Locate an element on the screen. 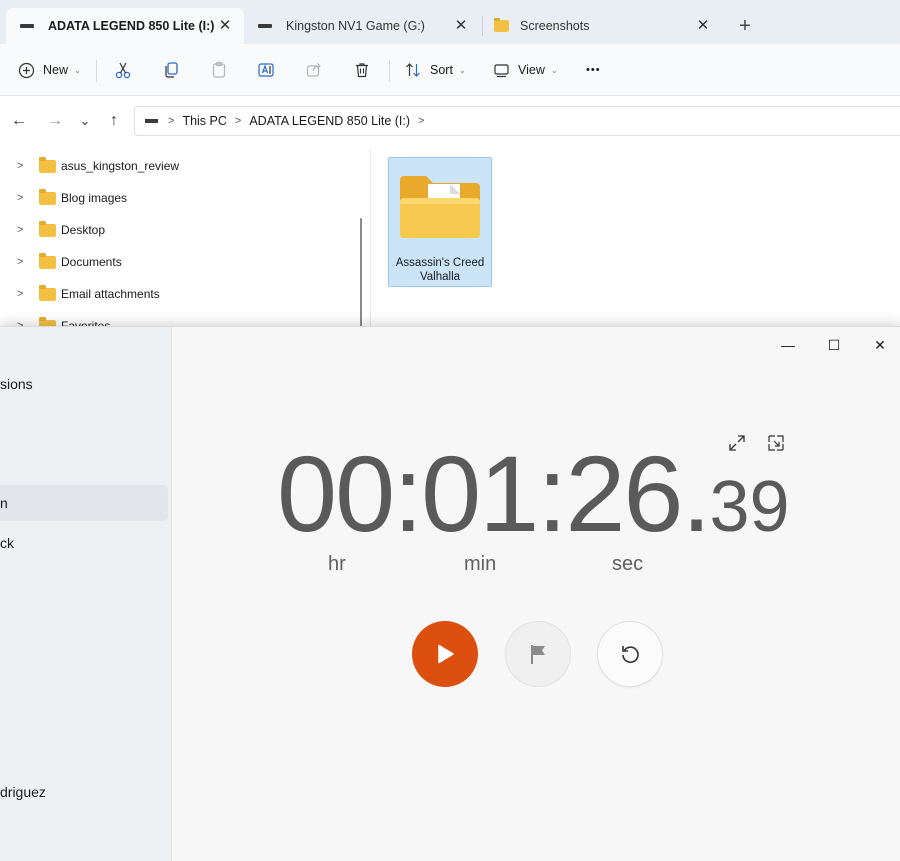  lap-button is located at coordinates (538, 654).